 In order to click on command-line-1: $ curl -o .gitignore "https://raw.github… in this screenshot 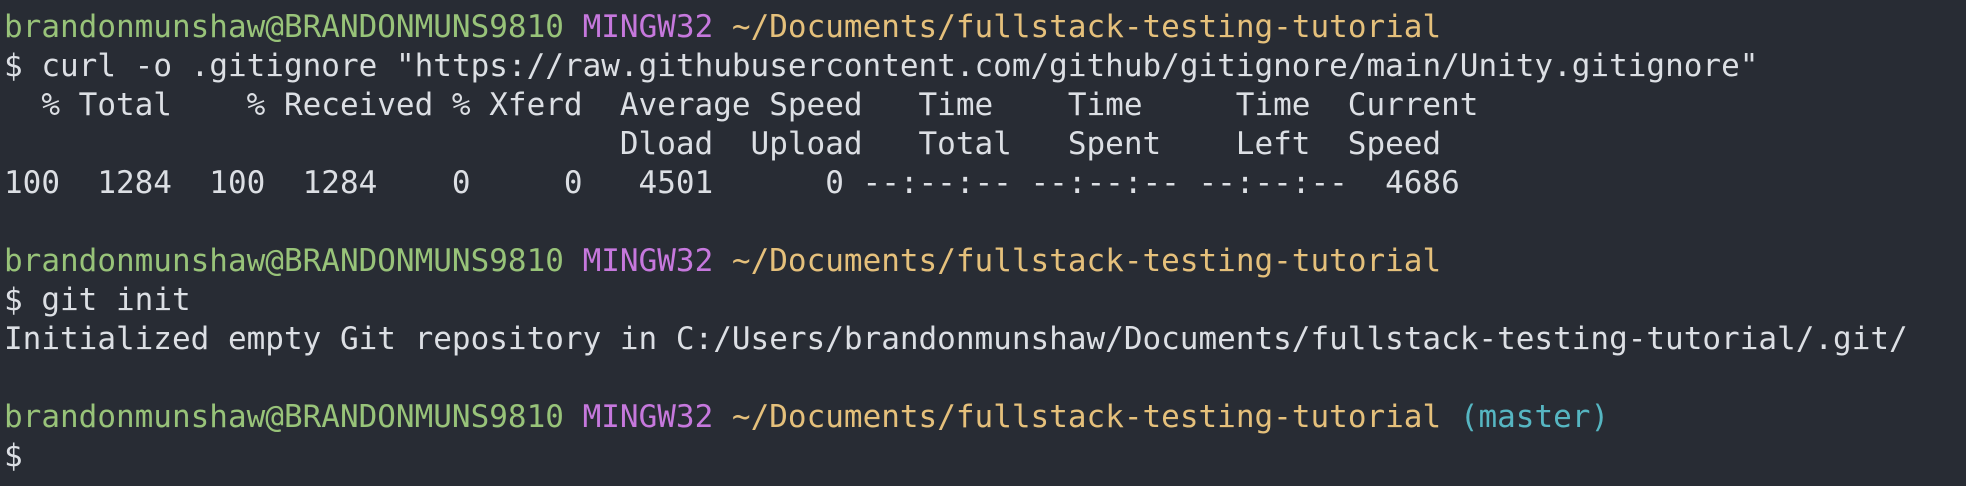, I will do `click(985, 66)`.